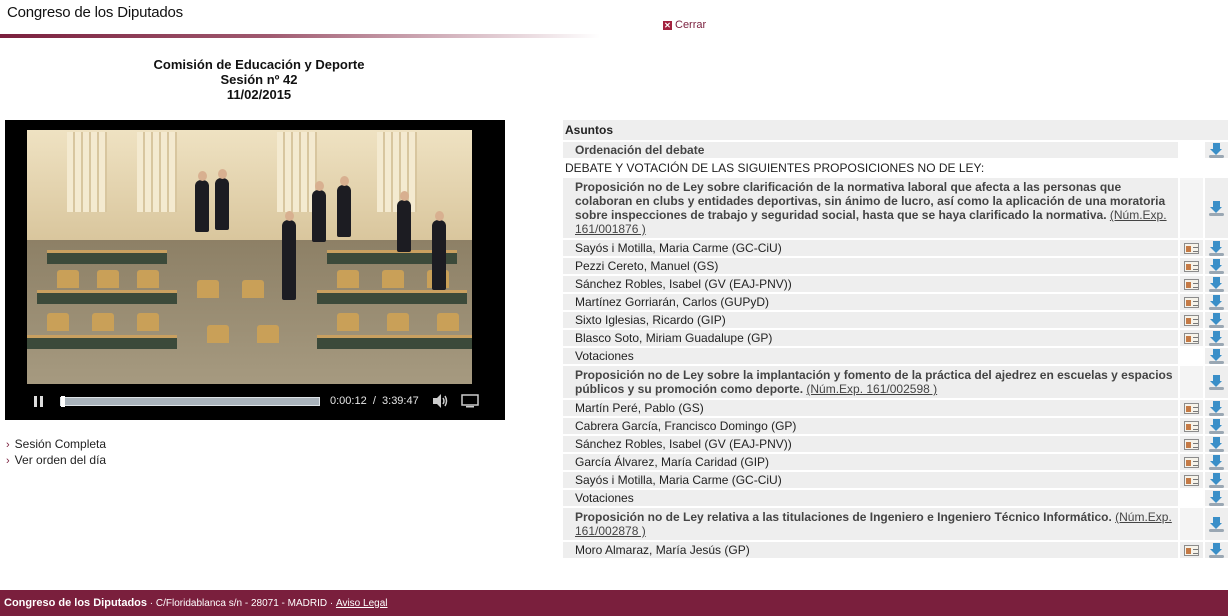 The height and width of the screenshot is (616, 1228). Describe the element at coordinates (190, 401) in the screenshot. I see `progress-bar` at that location.